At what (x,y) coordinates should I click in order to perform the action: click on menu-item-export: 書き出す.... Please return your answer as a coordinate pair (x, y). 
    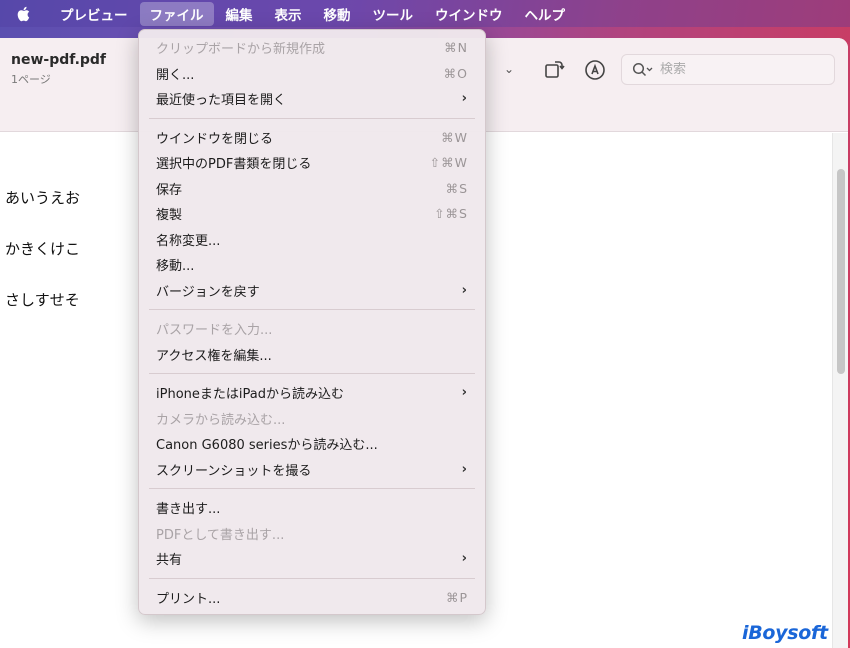
    Looking at the image, I should click on (312, 508).